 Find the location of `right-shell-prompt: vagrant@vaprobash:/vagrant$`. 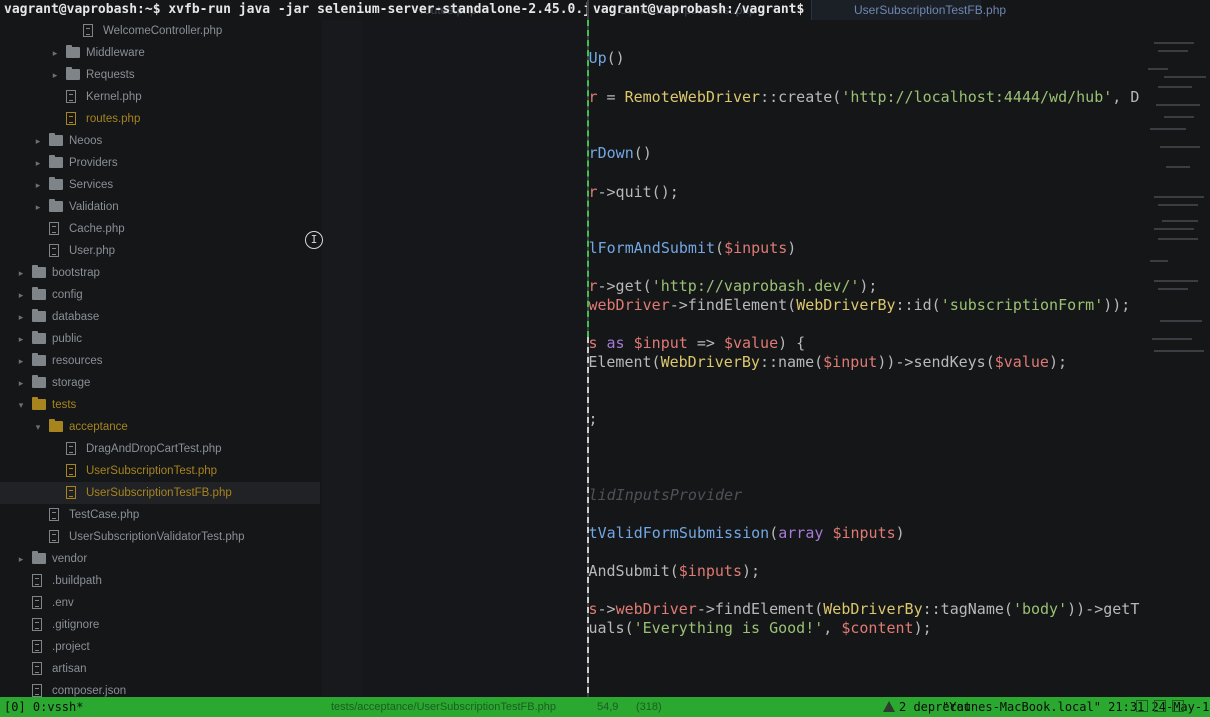

right-shell-prompt: vagrant@vaprobash:/vagrant$ is located at coordinates (696, 9).